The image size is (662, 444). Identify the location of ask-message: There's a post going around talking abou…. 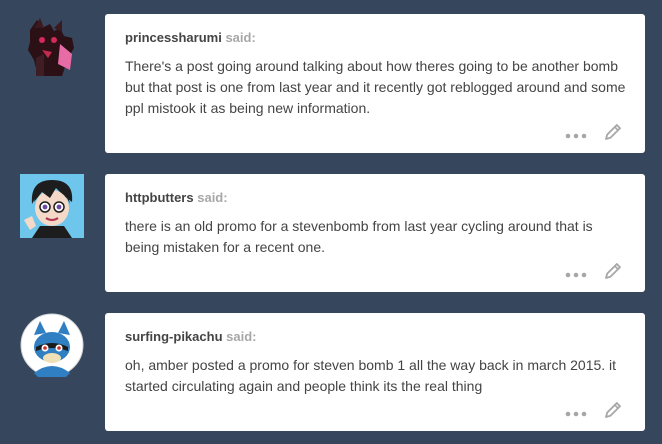
(375, 87).